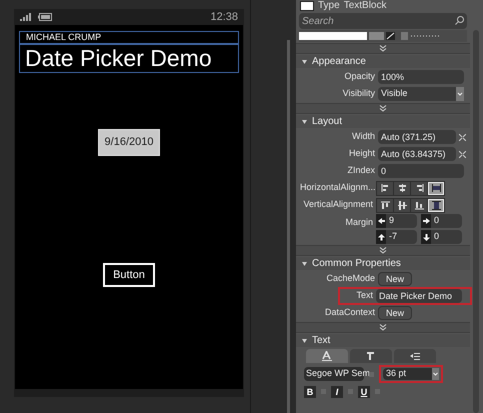 Image resolution: width=483 pixels, height=413 pixels. Describe the element at coordinates (363, 137) in the screenshot. I see `property-label: Width` at that location.